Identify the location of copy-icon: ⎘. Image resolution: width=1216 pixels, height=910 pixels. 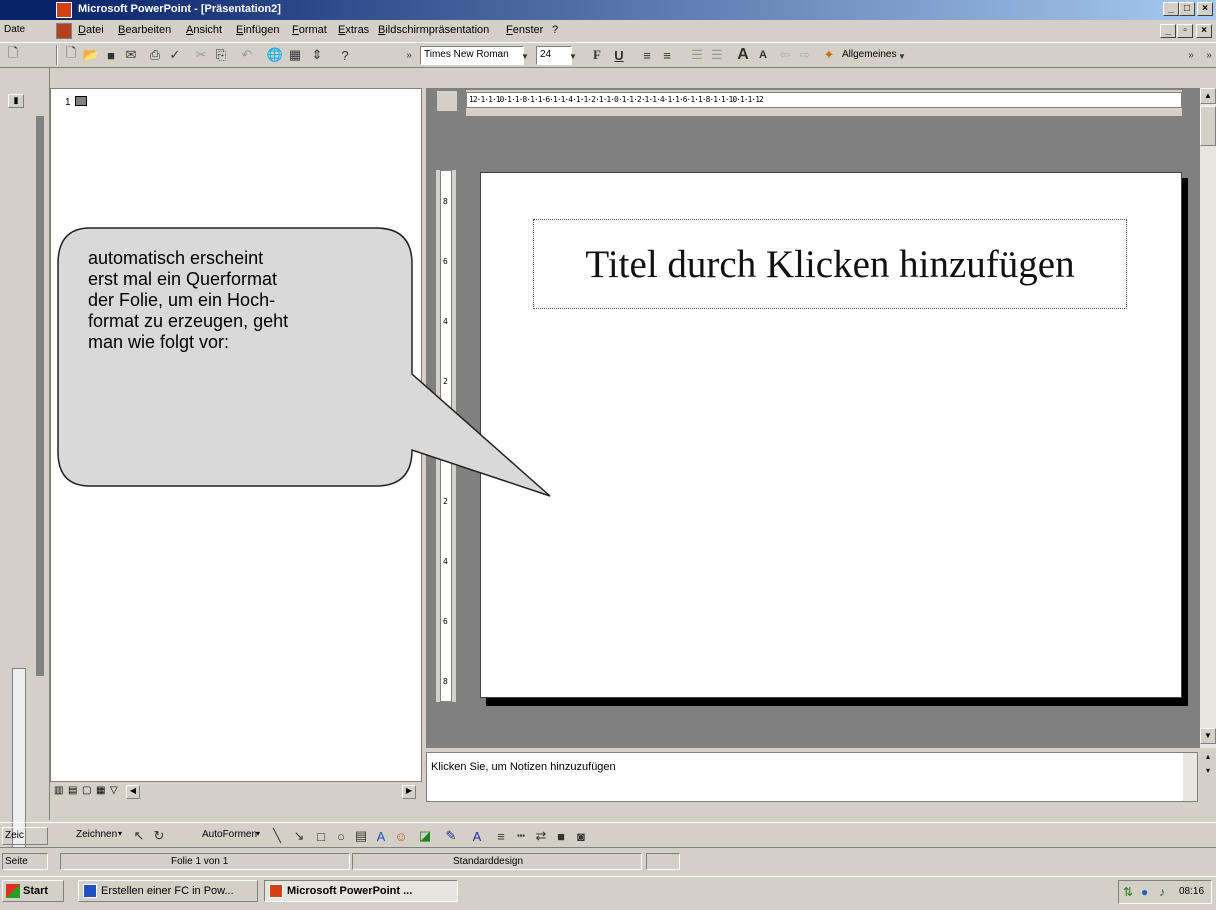
(221, 55).